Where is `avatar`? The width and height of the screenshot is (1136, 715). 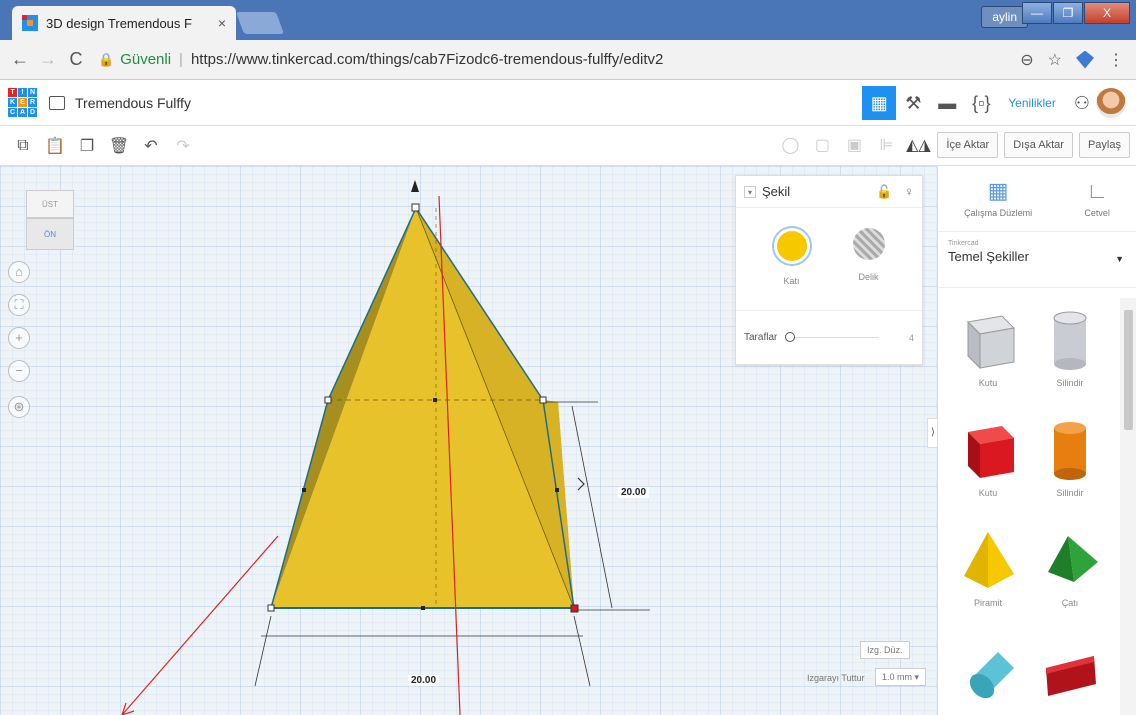
avatar is located at coordinates (1111, 103).